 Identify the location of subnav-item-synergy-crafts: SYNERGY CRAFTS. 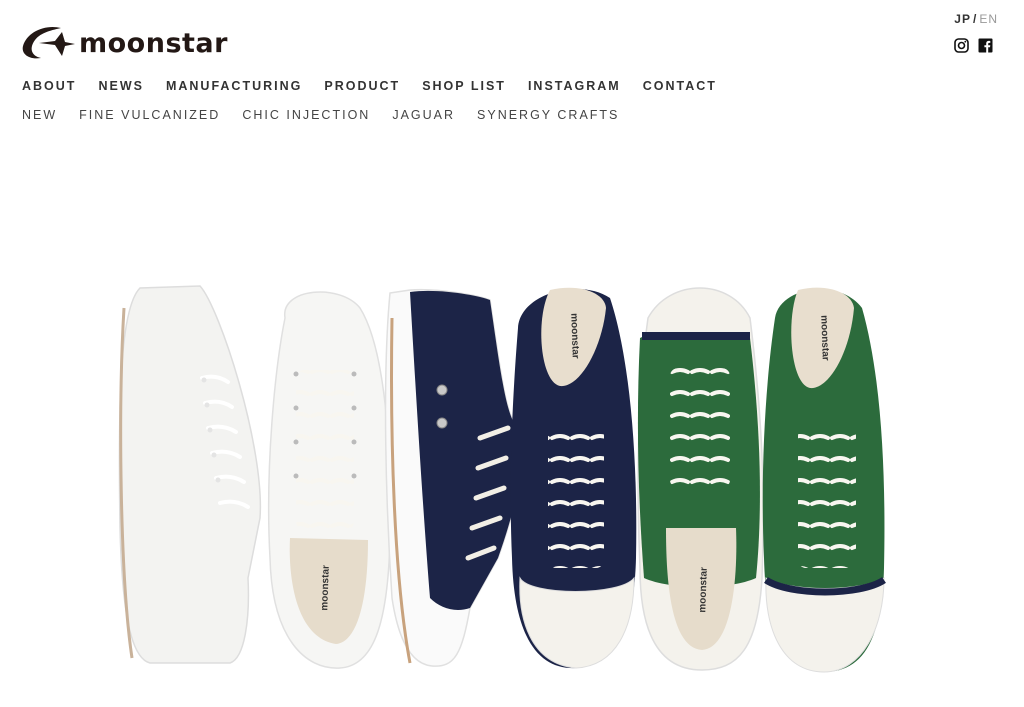
(548, 115).